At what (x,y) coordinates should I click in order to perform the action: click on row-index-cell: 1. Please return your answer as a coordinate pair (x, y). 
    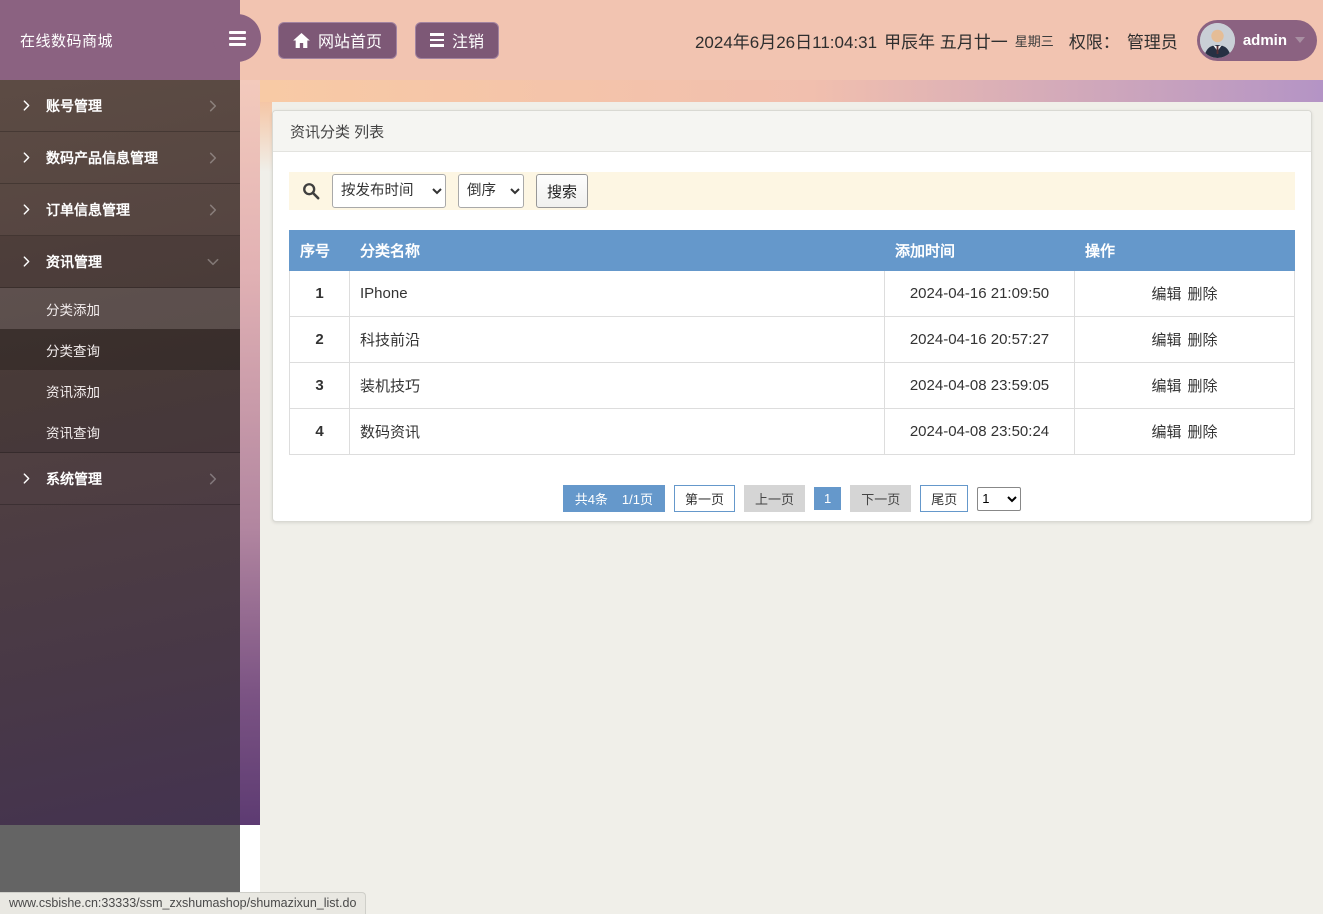
    Looking at the image, I should click on (319, 293).